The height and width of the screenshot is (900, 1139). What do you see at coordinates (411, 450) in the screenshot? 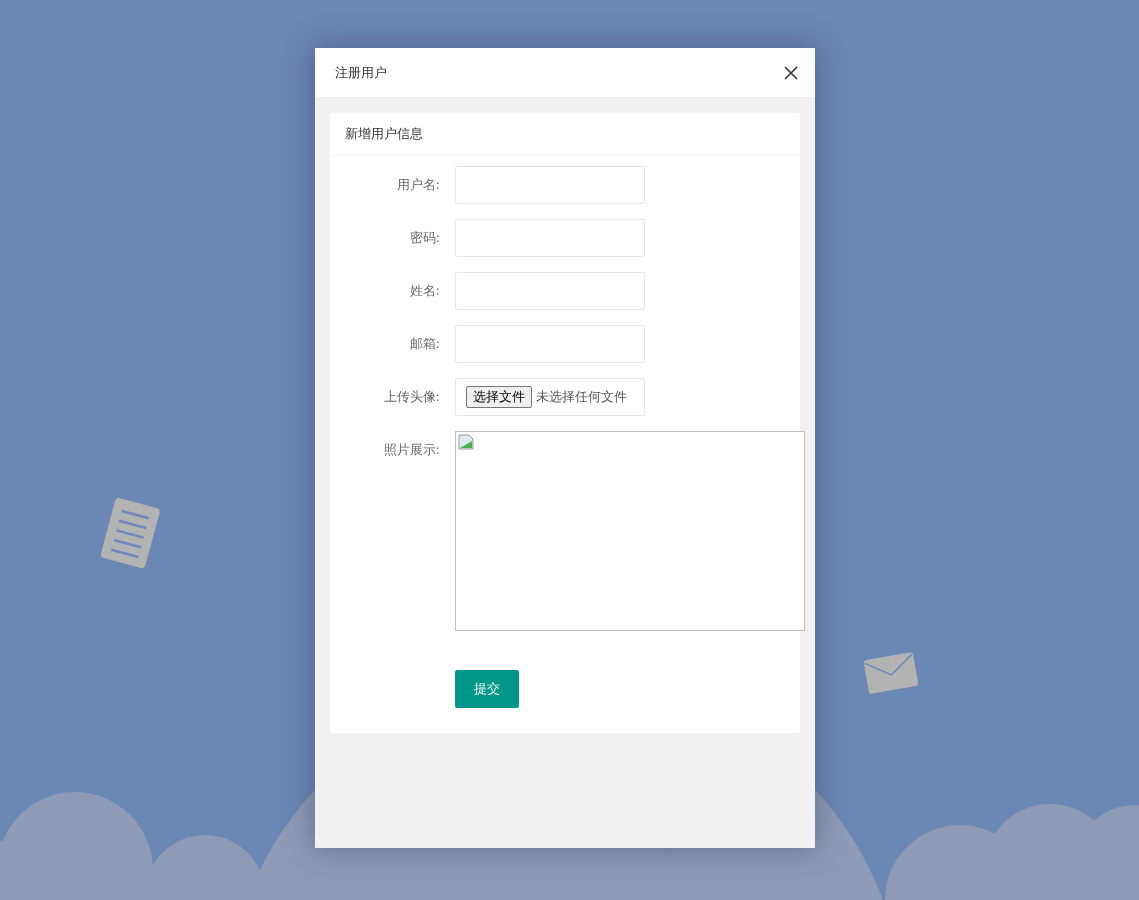
I see `field-label: 照片展示:` at bounding box center [411, 450].